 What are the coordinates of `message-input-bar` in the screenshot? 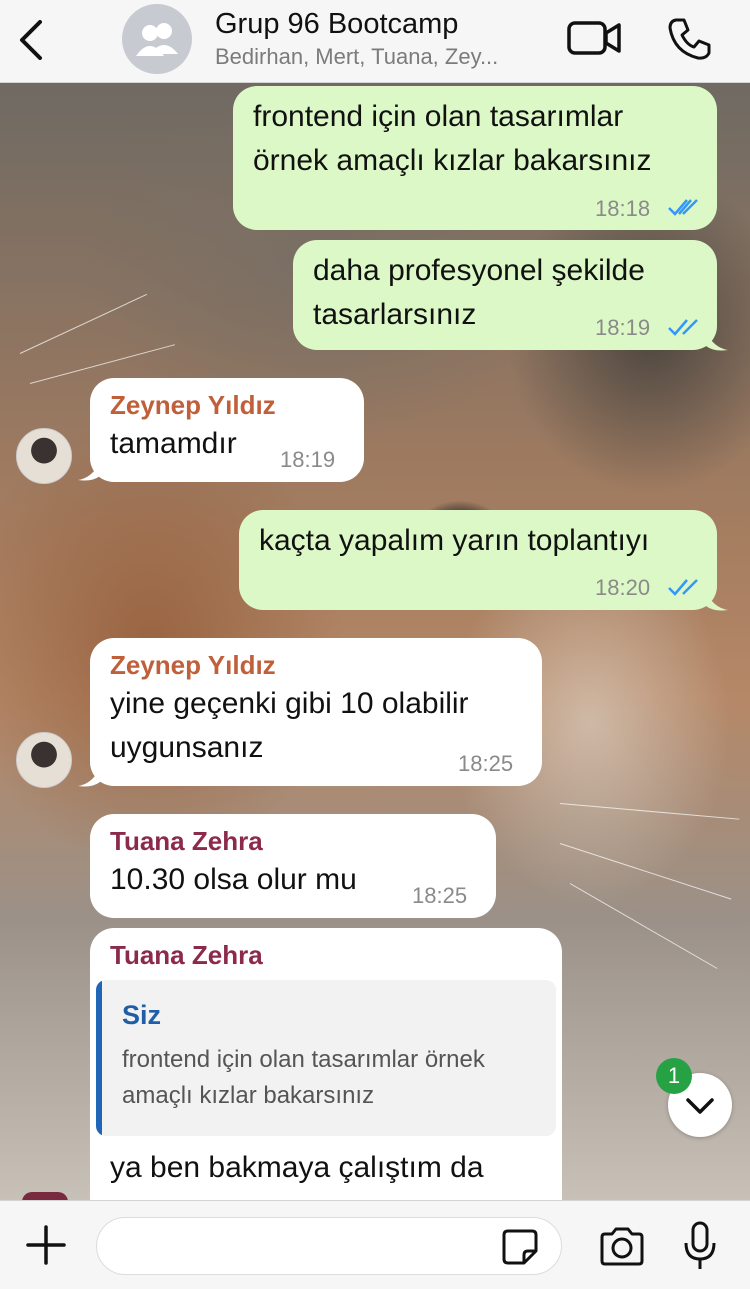 It's located at (375, 1244).